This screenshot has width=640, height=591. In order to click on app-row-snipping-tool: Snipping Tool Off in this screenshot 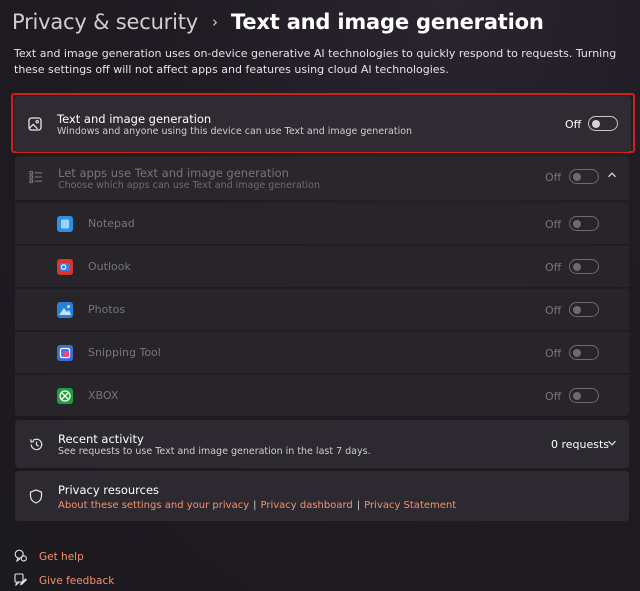, I will do `click(322, 352)`.